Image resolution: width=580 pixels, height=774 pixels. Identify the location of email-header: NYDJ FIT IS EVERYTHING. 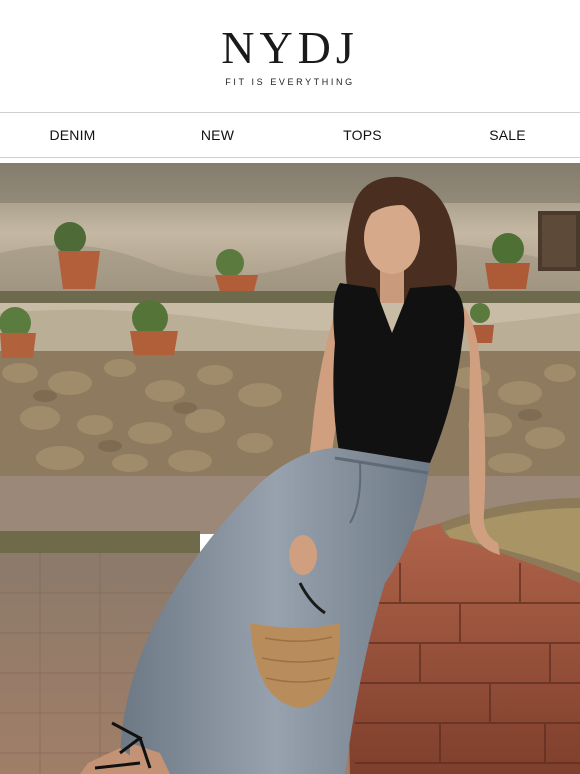
(290, 56).